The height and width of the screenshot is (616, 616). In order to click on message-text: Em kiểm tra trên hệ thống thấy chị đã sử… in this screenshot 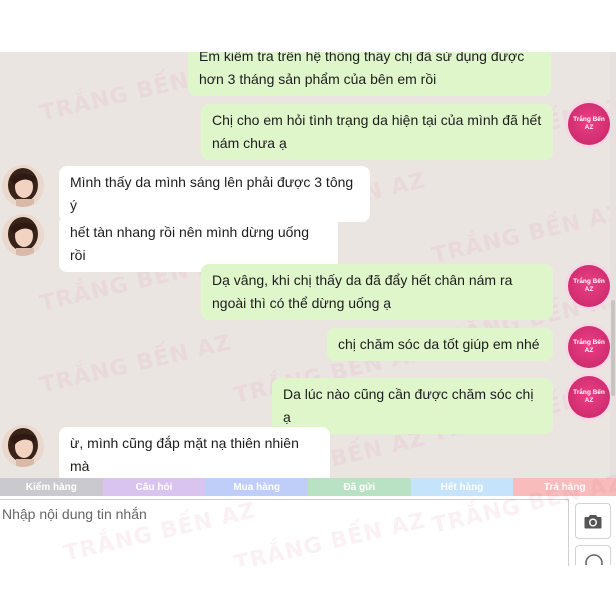, I will do `click(362, 58)`.